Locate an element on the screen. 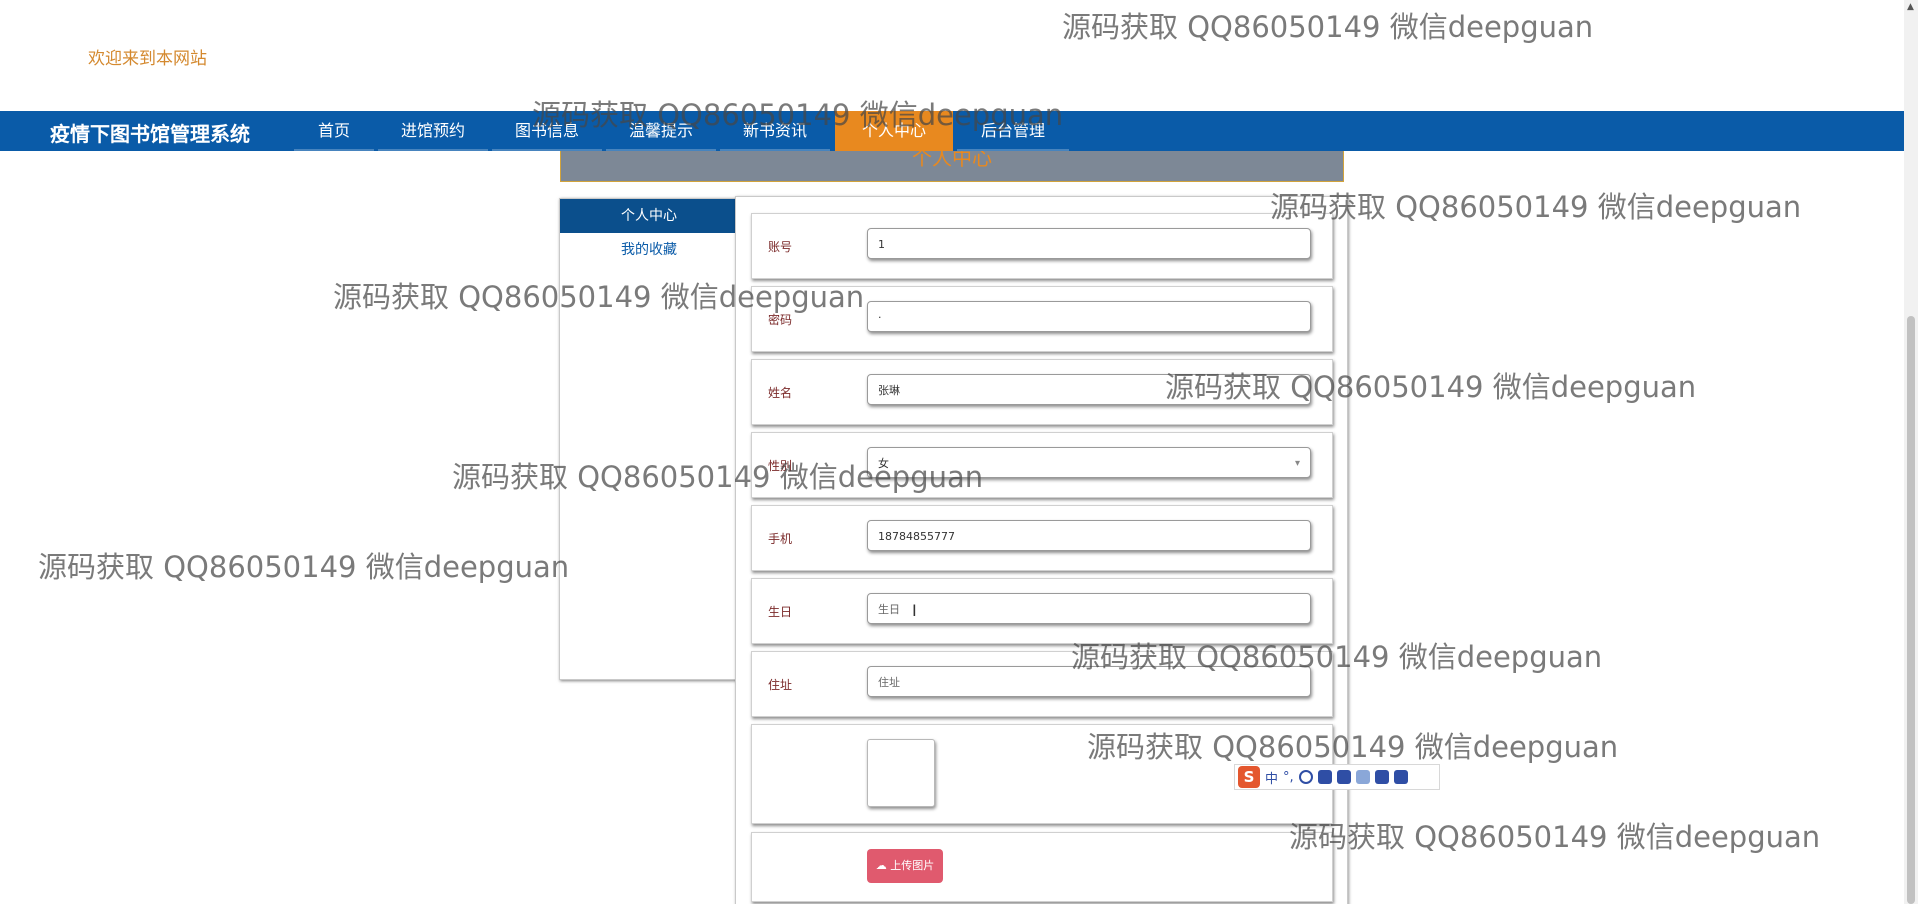 The width and height of the screenshot is (1918, 904). form-row-gender: 性别 女 ▾ is located at coordinates (1042, 465).